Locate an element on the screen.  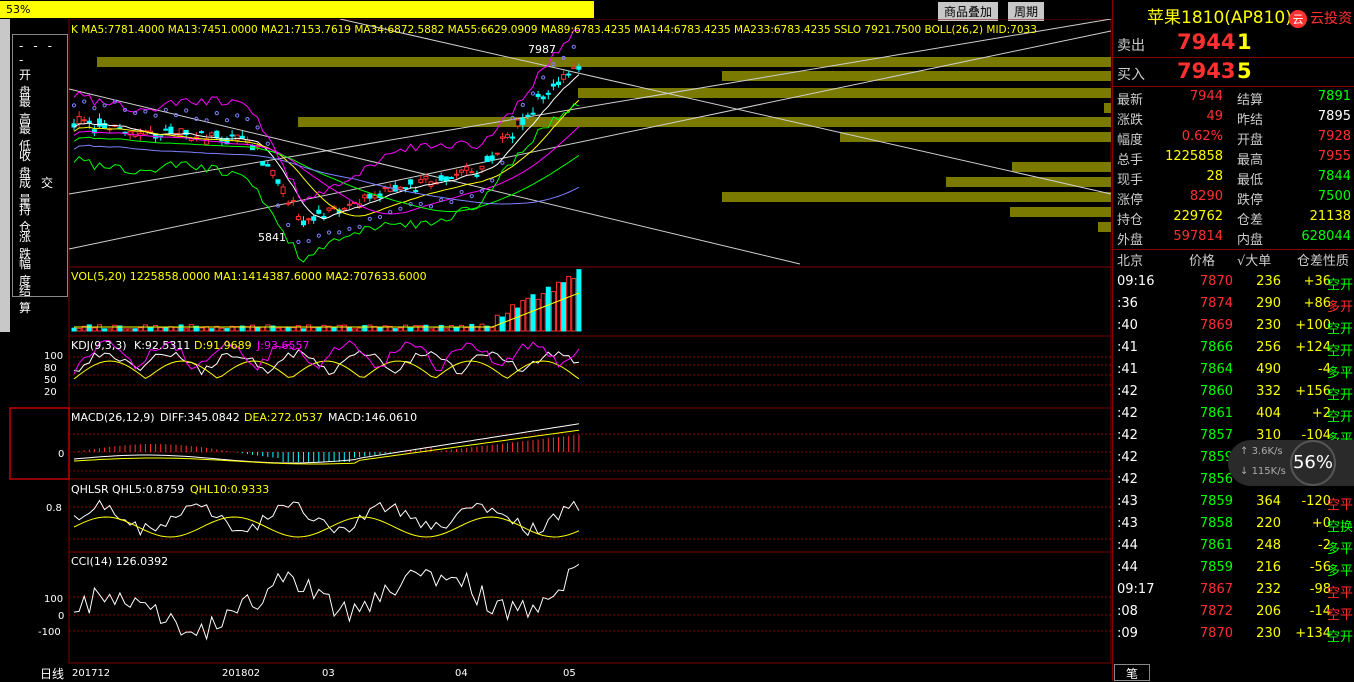
hdr-price: 价格 is located at coordinates (1202, 261).